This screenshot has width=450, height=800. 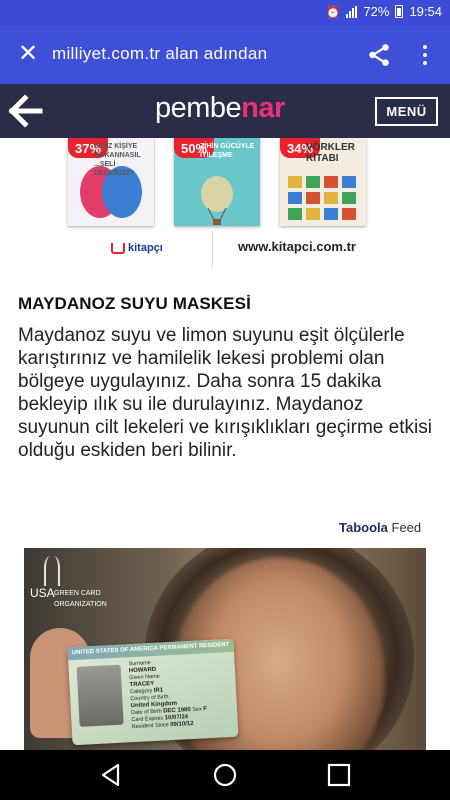 I want to click on book-cover: 34% VÖRKLER KİTABI, so click(x=323, y=182).